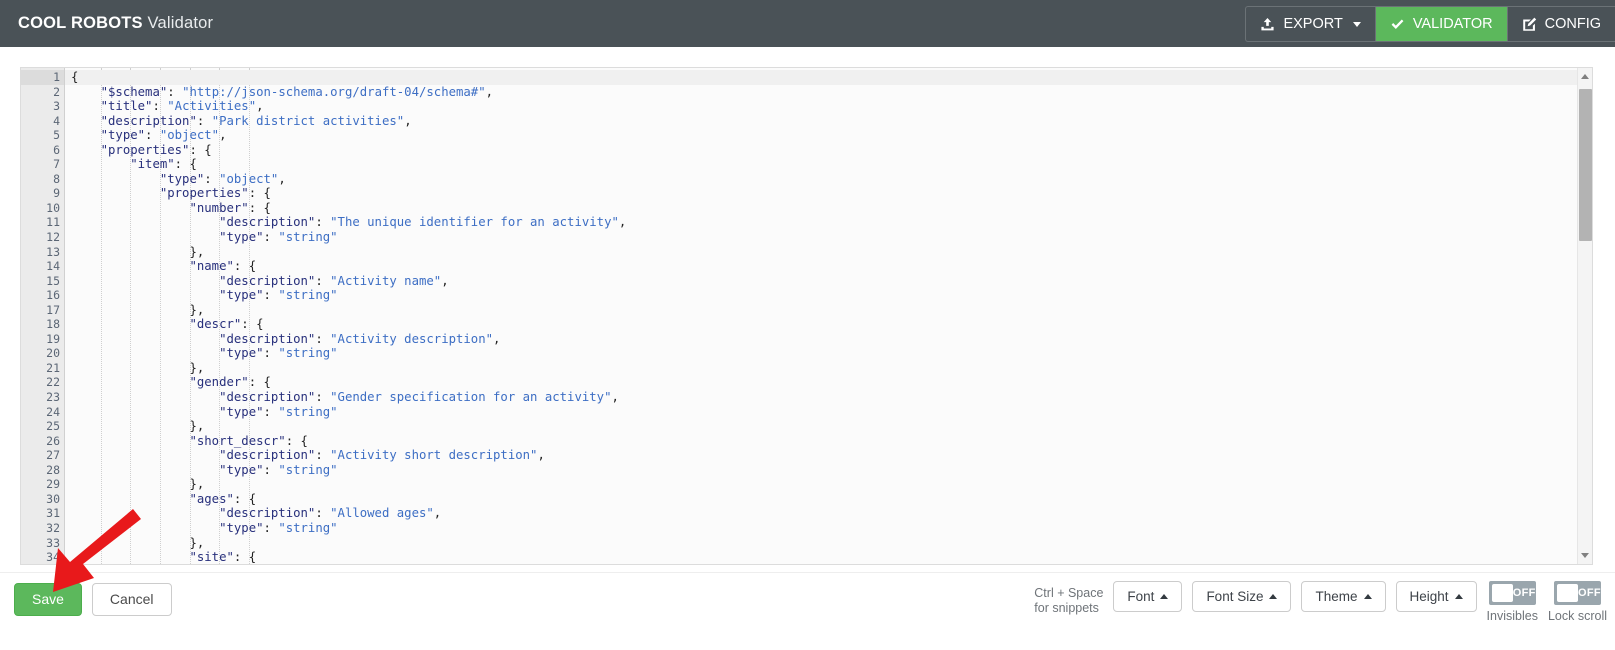 The image size is (1615, 650). What do you see at coordinates (53, 397) in the screenshot?
I see `line-number: 23` at bounding box center [53, 397].